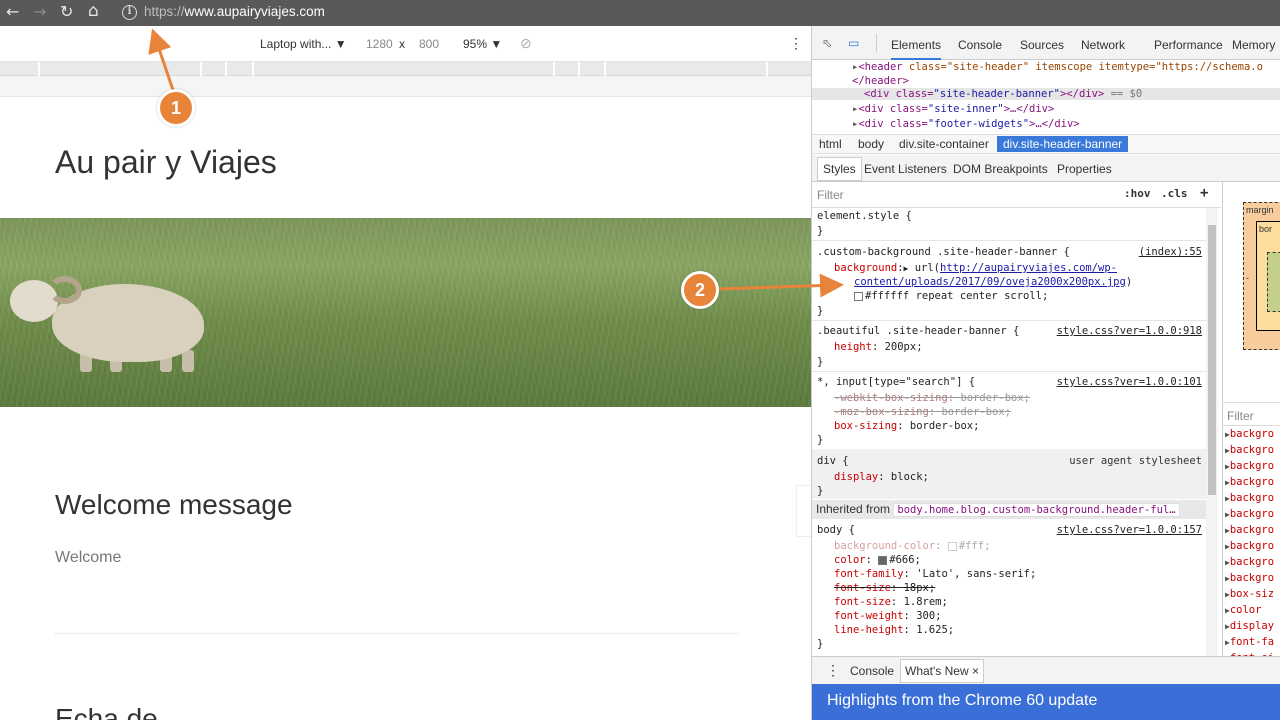 The height and width of the screenshot is (720, 1280). I want to click on drawer-menu-icon: ⋮, so click(833, 670).